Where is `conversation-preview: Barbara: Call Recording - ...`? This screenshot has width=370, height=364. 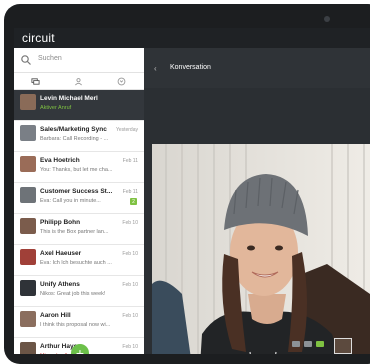 conversation-preview: Barbara: Call Recording - ... is located at coordinates (74, 139).